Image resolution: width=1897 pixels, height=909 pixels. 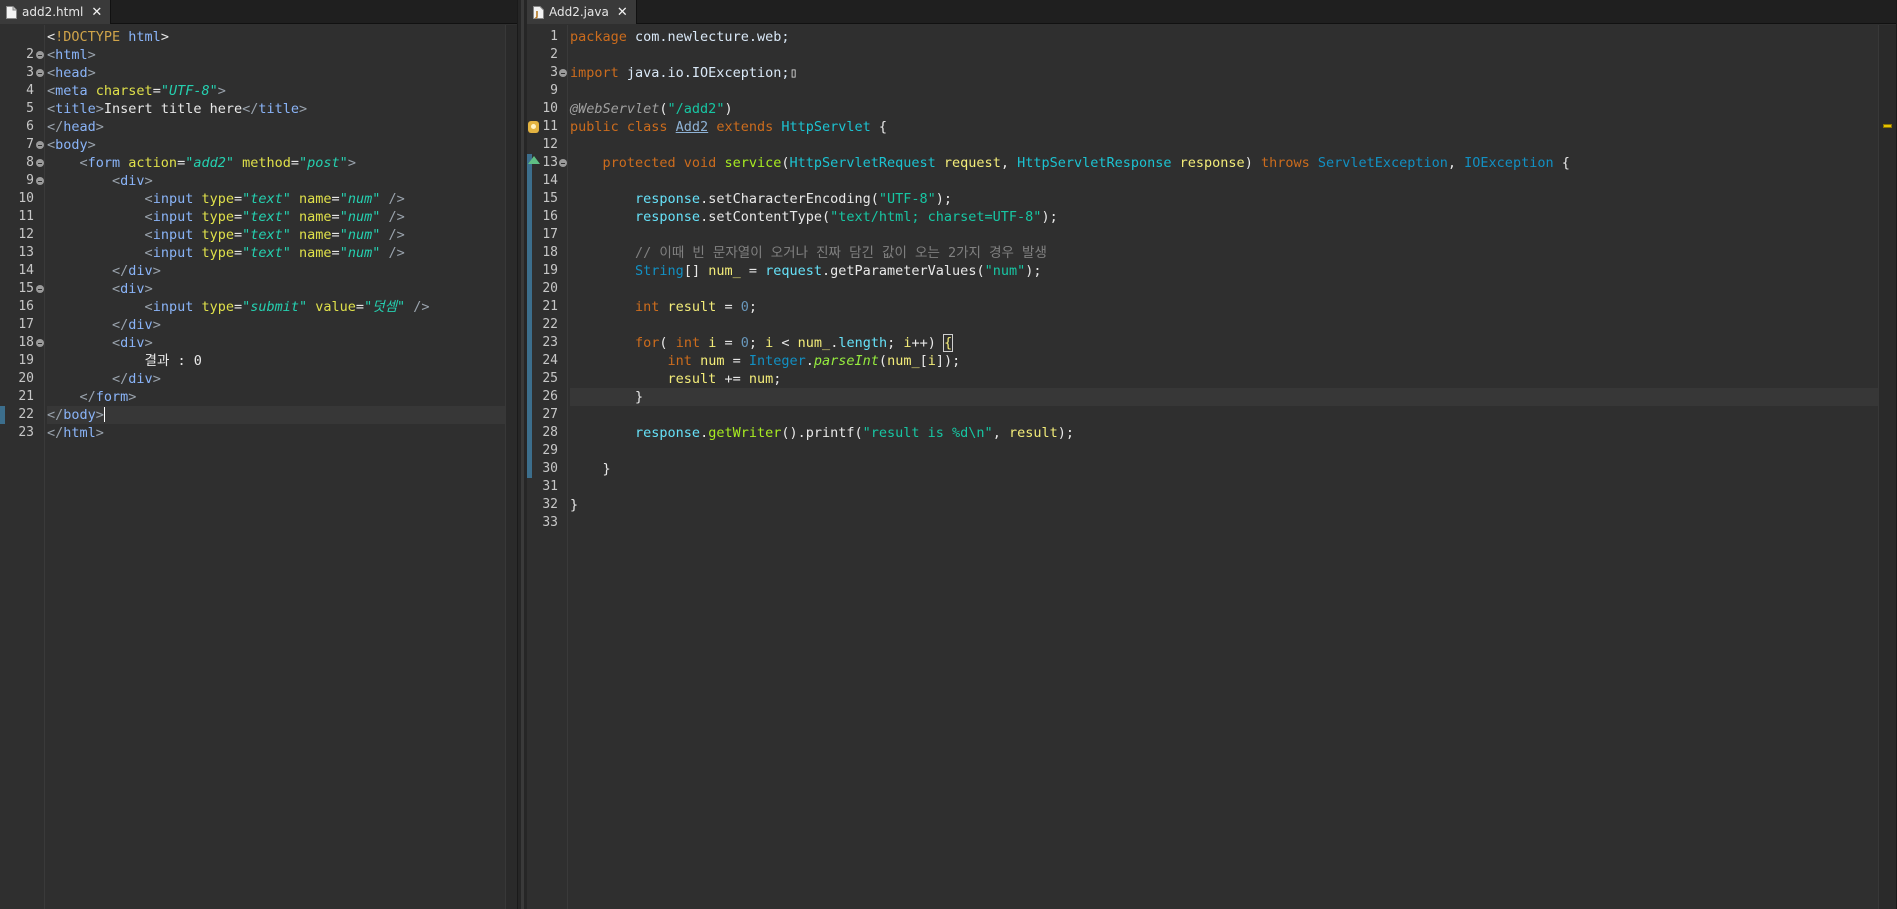 I want to click on quick-fix-warning-icon, so click(x=533, y=127).